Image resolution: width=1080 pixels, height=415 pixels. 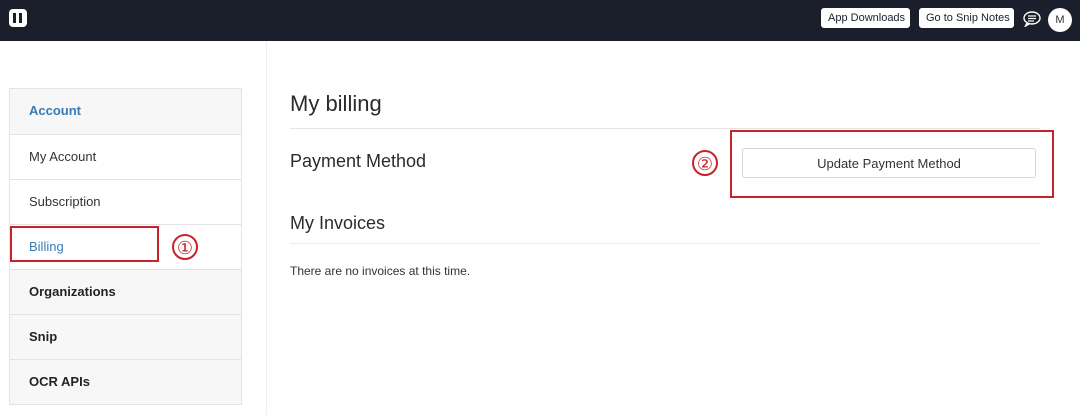 What do you see at coordinates (665, 128) in the screenshot?
I see `title-divider` at bounding box center [665, 128].